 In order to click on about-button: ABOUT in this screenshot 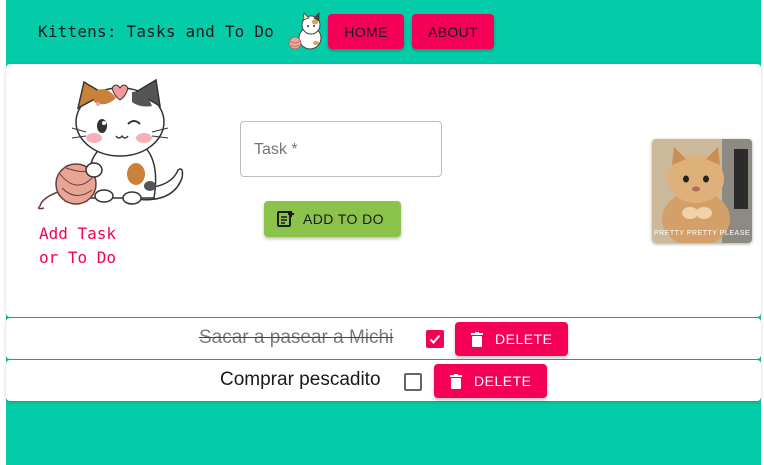, I will do `click(453, 31)`.